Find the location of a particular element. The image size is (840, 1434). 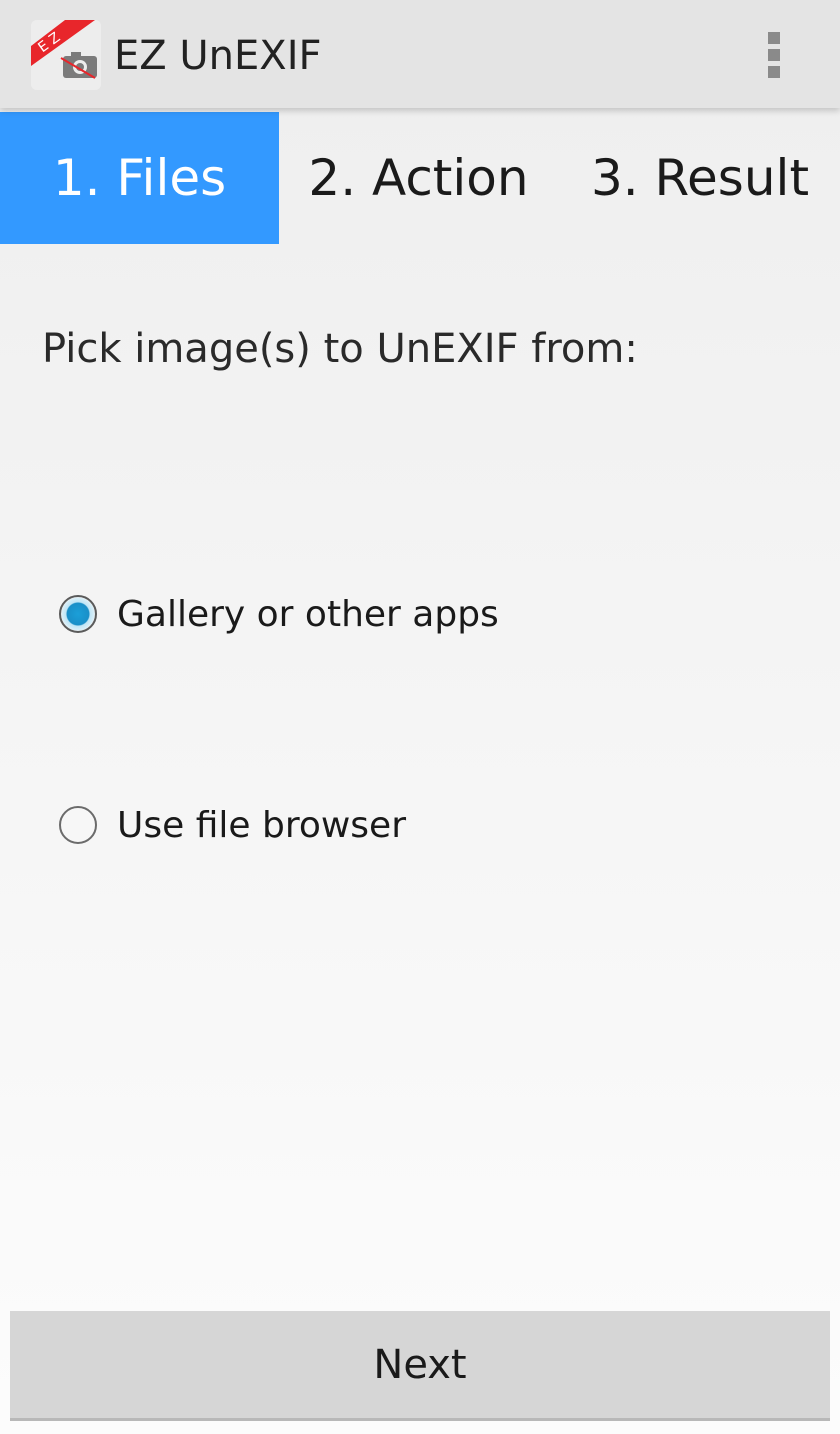

tab-result: 3. Result is located at coordinates (700, 178).